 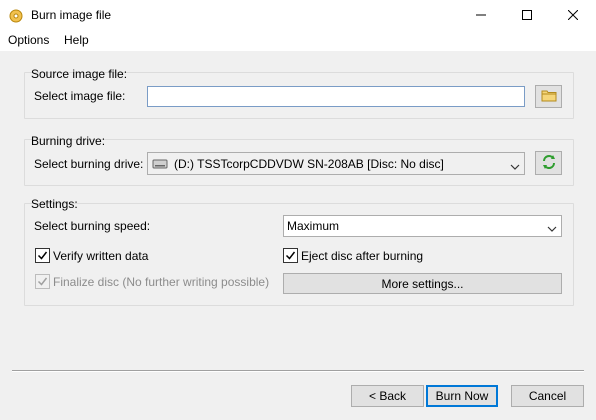 What do you see at coordinates (336, 96) in the screenshot?
I see `image-file-input` at bounding box center [336, 96].